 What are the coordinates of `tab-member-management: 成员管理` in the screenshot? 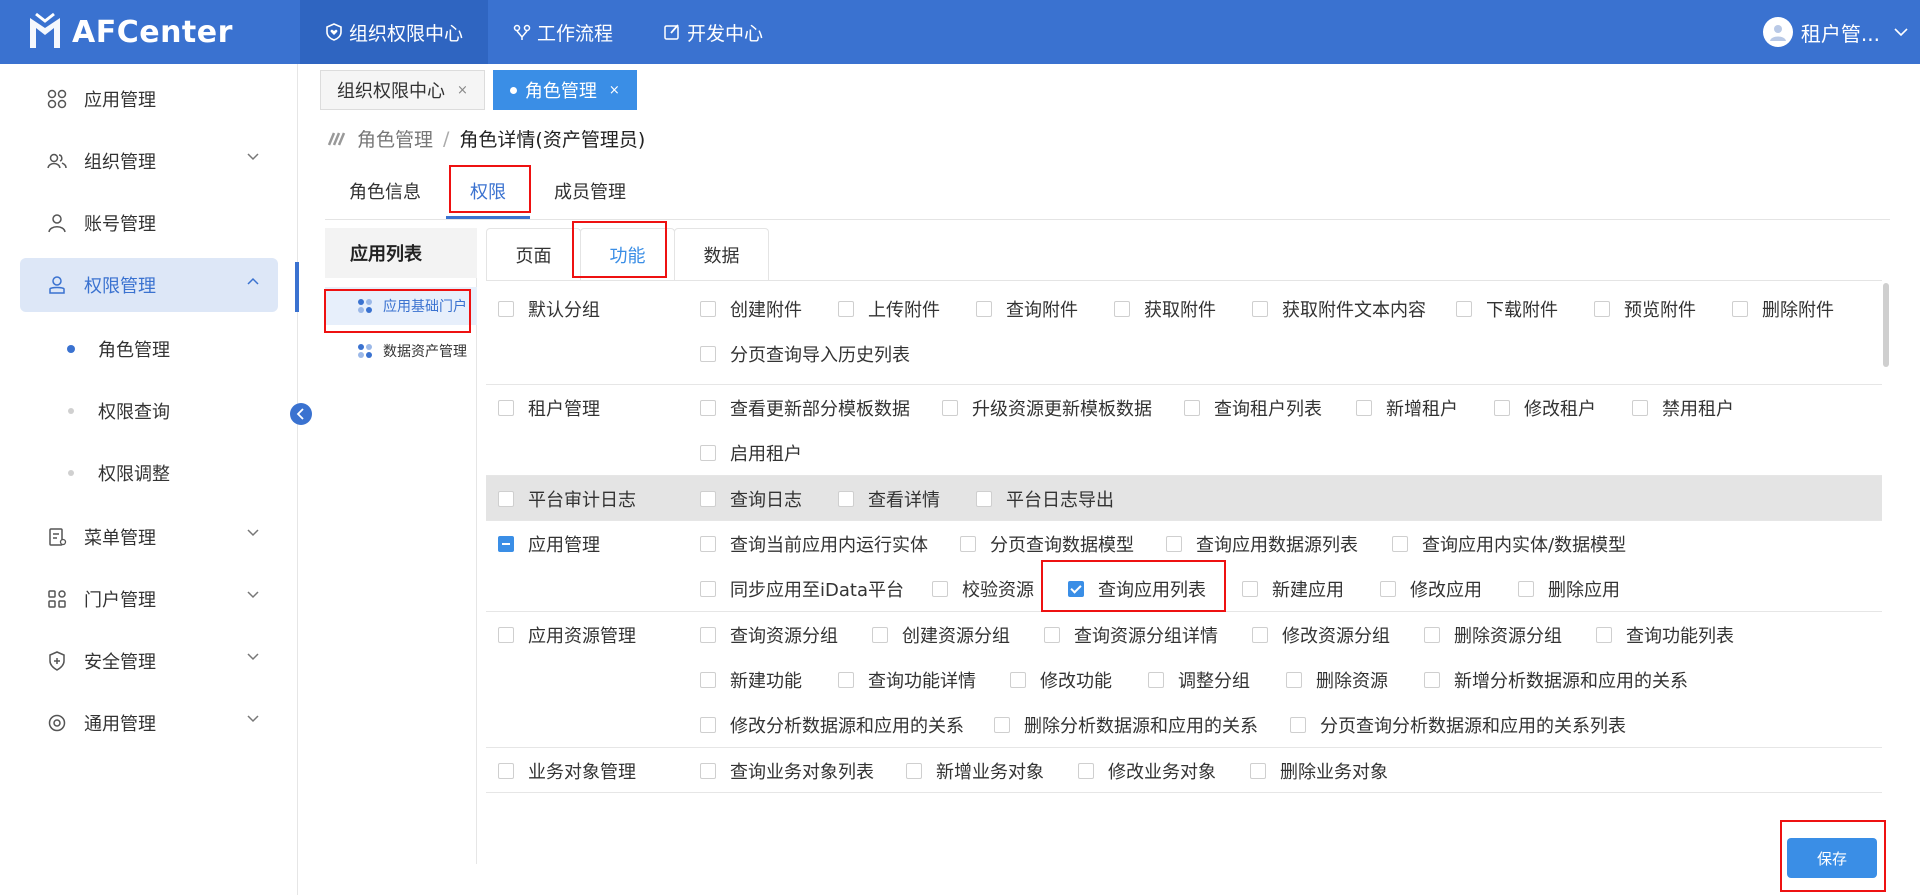 It's located at (590, 191).